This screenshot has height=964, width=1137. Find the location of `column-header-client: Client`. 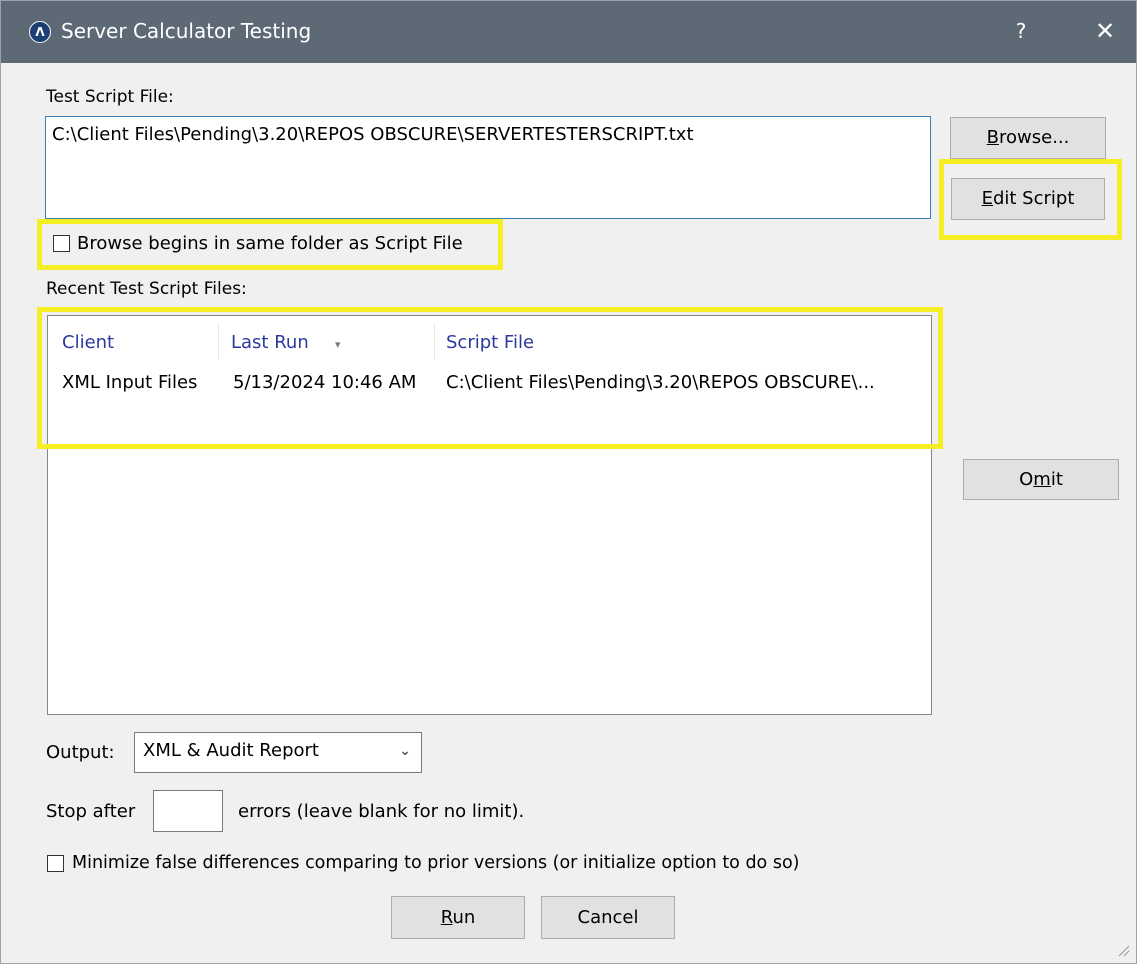

column-header-client: Client is located at coordinates (88, 342).